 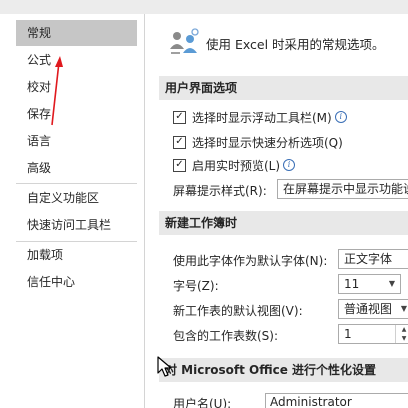 I want to click on screentip-style-select: 在屏幕提示中显示功能说, so click(x=342, y=189).